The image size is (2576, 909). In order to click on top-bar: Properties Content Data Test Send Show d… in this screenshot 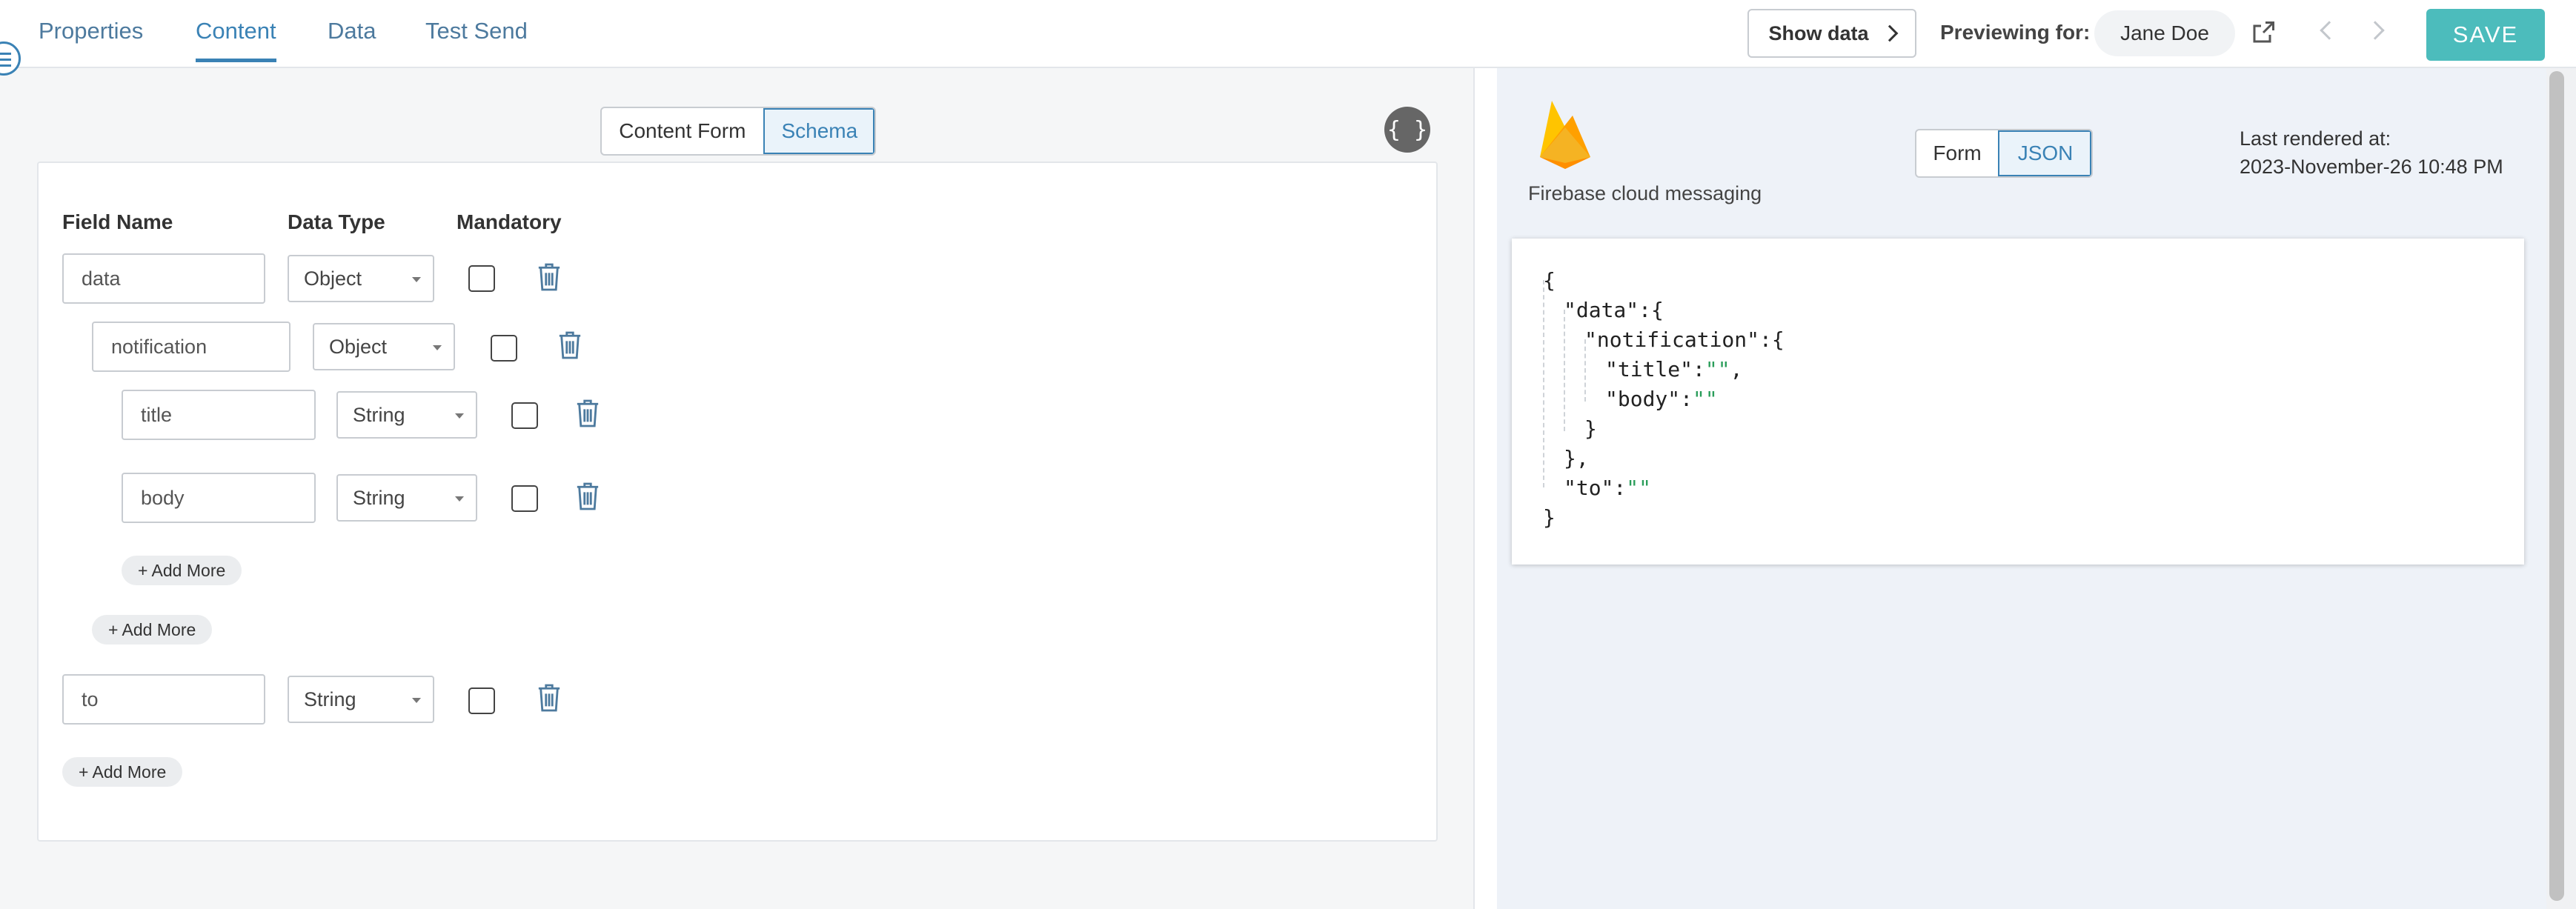, I will do `click(1288, 34)`.